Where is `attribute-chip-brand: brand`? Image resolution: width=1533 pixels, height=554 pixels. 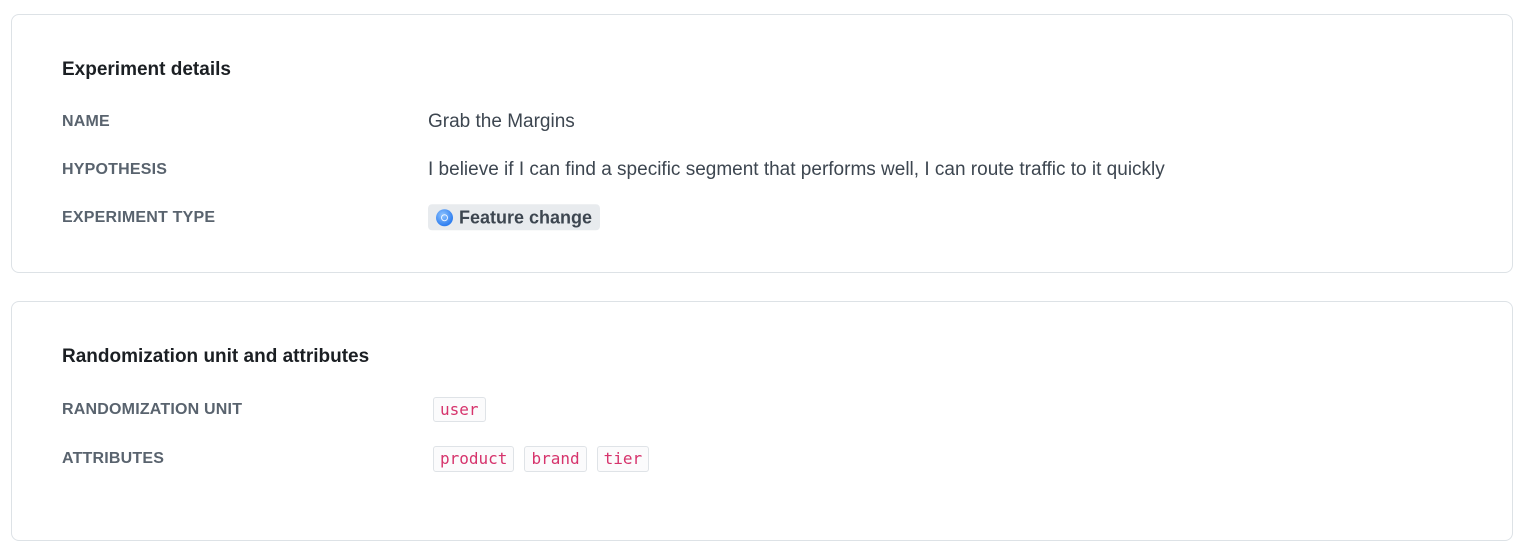
attribute-chip-brand: brand is located at coordinates (555, 459).